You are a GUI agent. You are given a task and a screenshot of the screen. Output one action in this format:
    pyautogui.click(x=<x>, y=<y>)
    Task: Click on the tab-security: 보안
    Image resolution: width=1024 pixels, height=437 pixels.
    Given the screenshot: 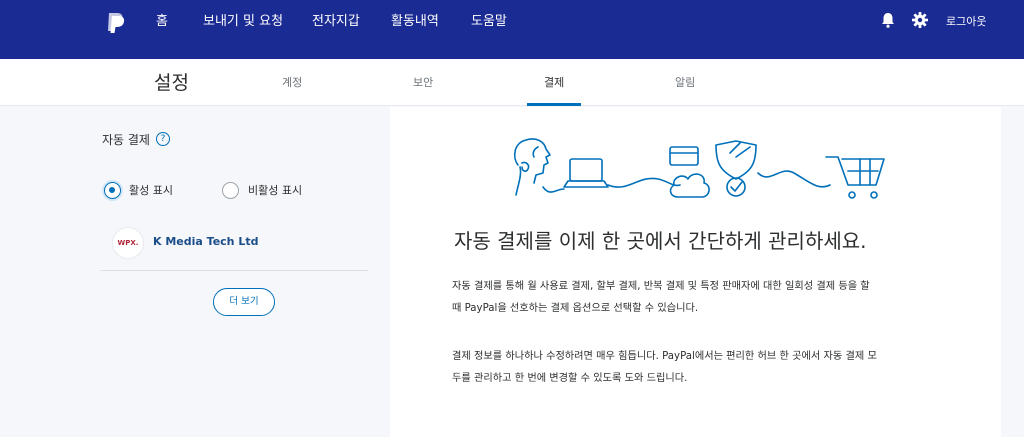 What is the action you would take?
    pyautogui.click(x=423, y=83)
    